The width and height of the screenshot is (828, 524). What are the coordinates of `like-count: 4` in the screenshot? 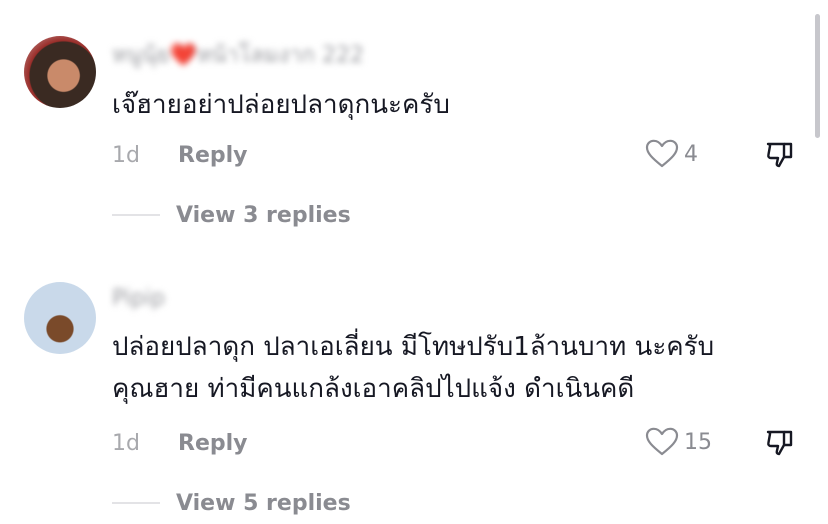 It's located at (691, 154).